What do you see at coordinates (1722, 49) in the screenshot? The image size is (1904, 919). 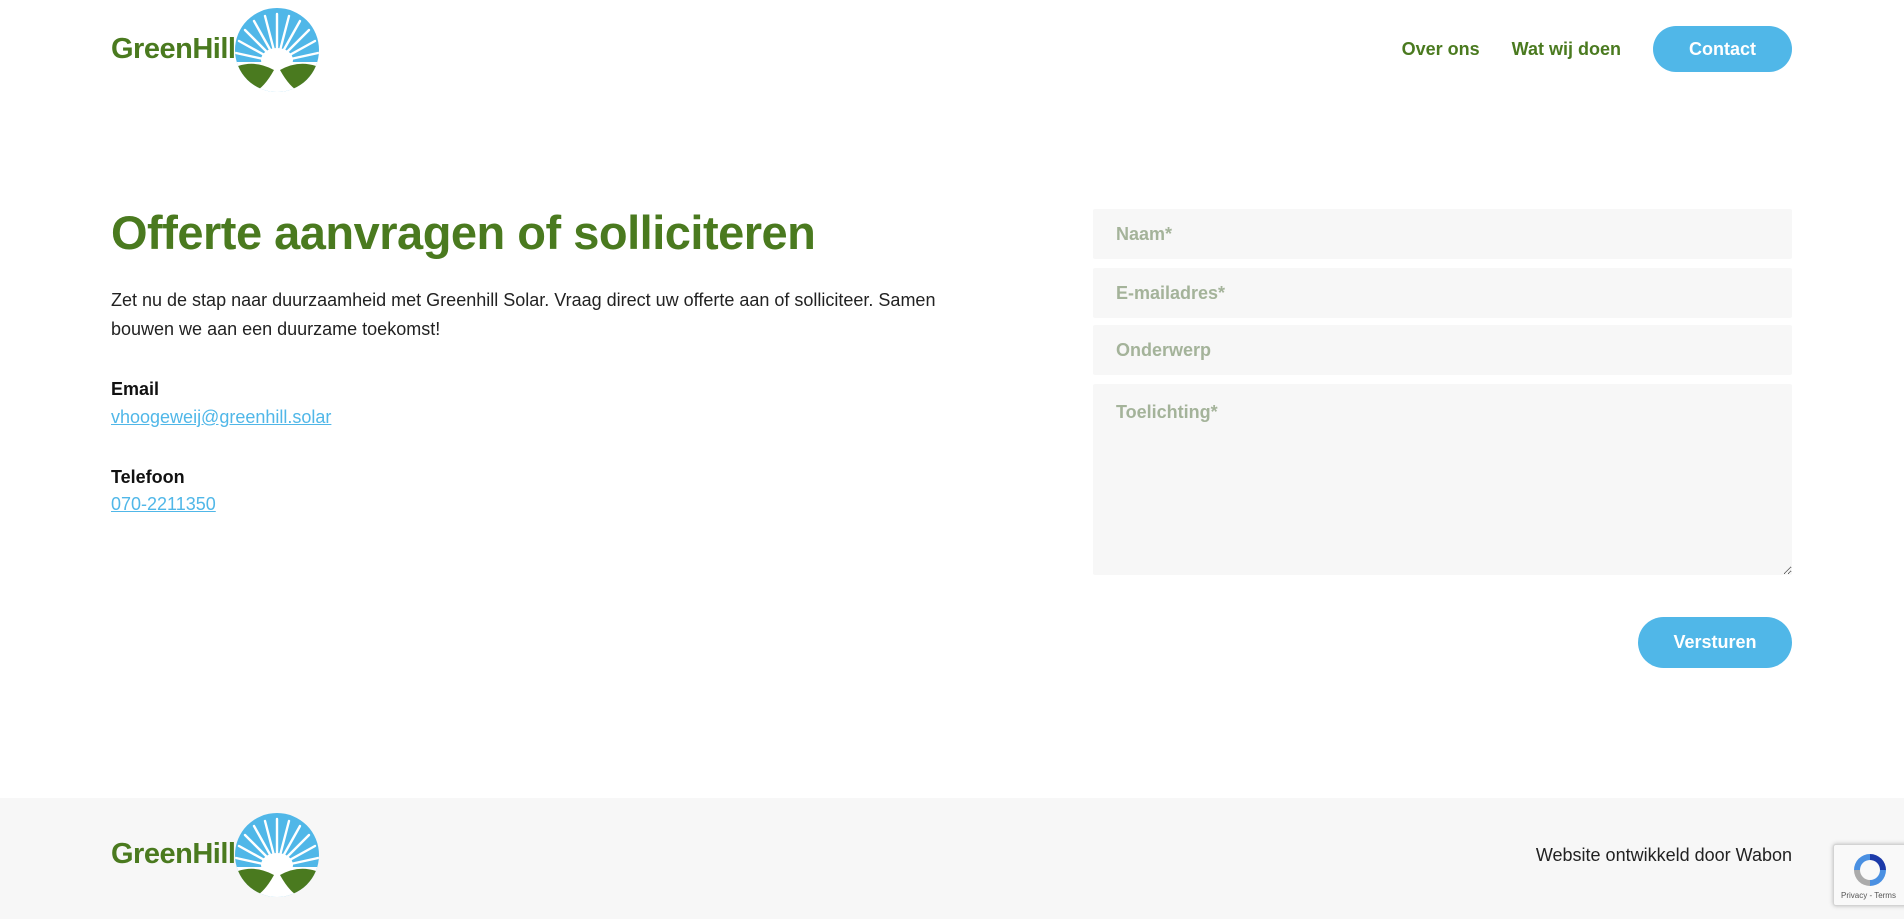 I see `contact-button: Contact` at bounding box center [1722, 49].